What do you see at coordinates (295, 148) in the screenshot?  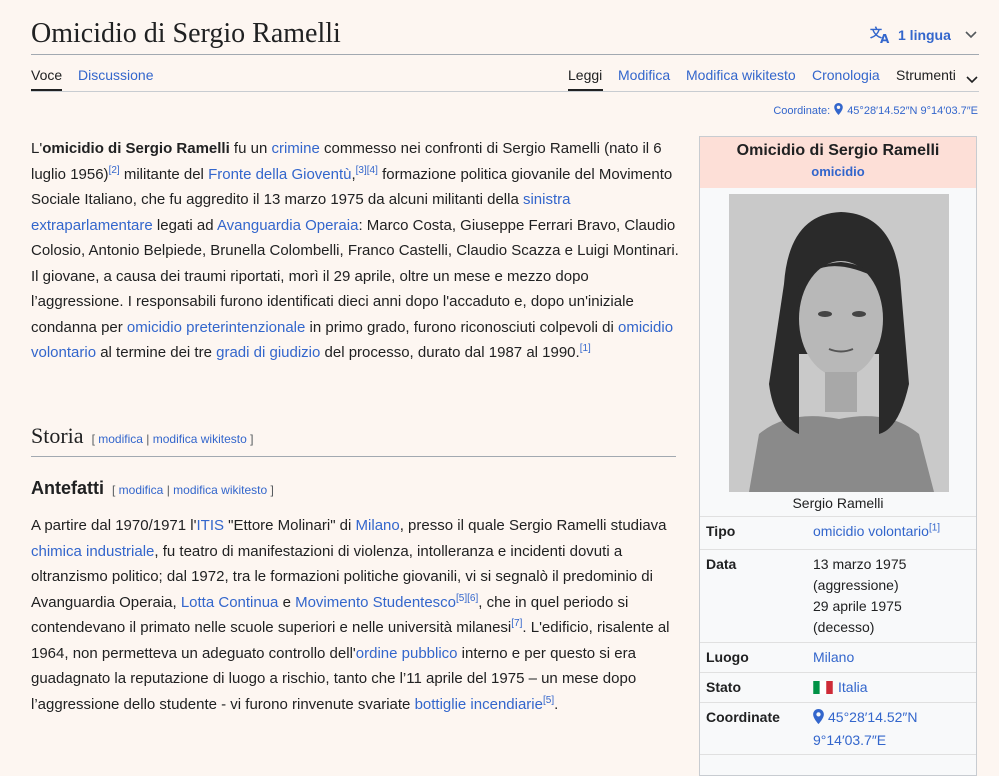 I see `link-crimine: crimine` at bounding box center [295, 148].